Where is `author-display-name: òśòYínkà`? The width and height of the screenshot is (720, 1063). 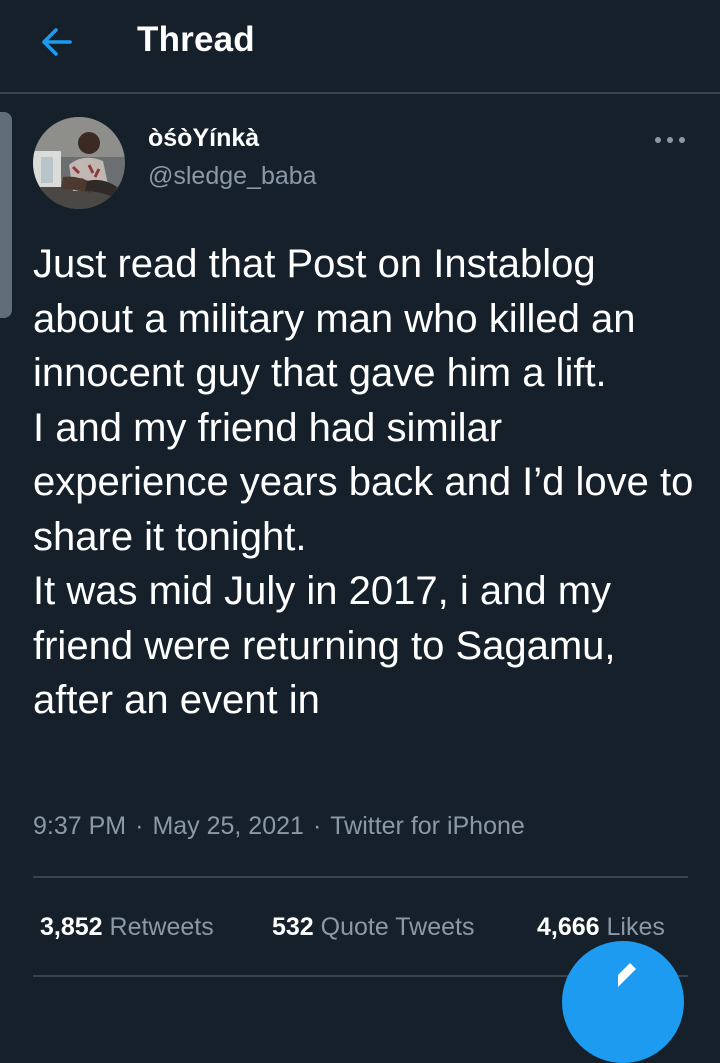 author-display-name: òśòYínkà is located at coordinates (203, 138).